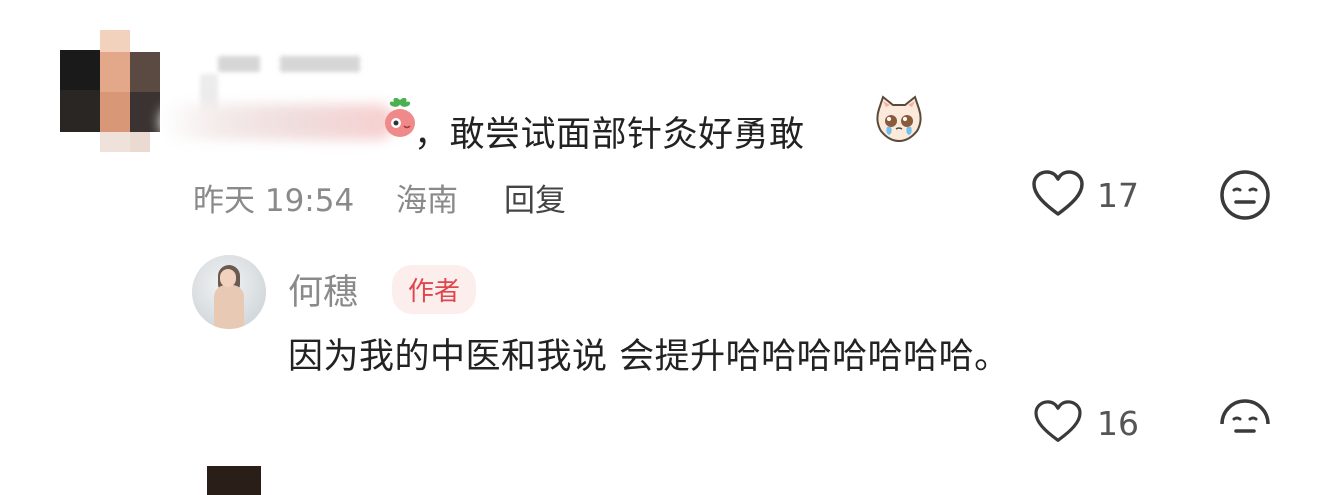  I want to click on comment-time: 昨天 19:54, so click(274, 201).